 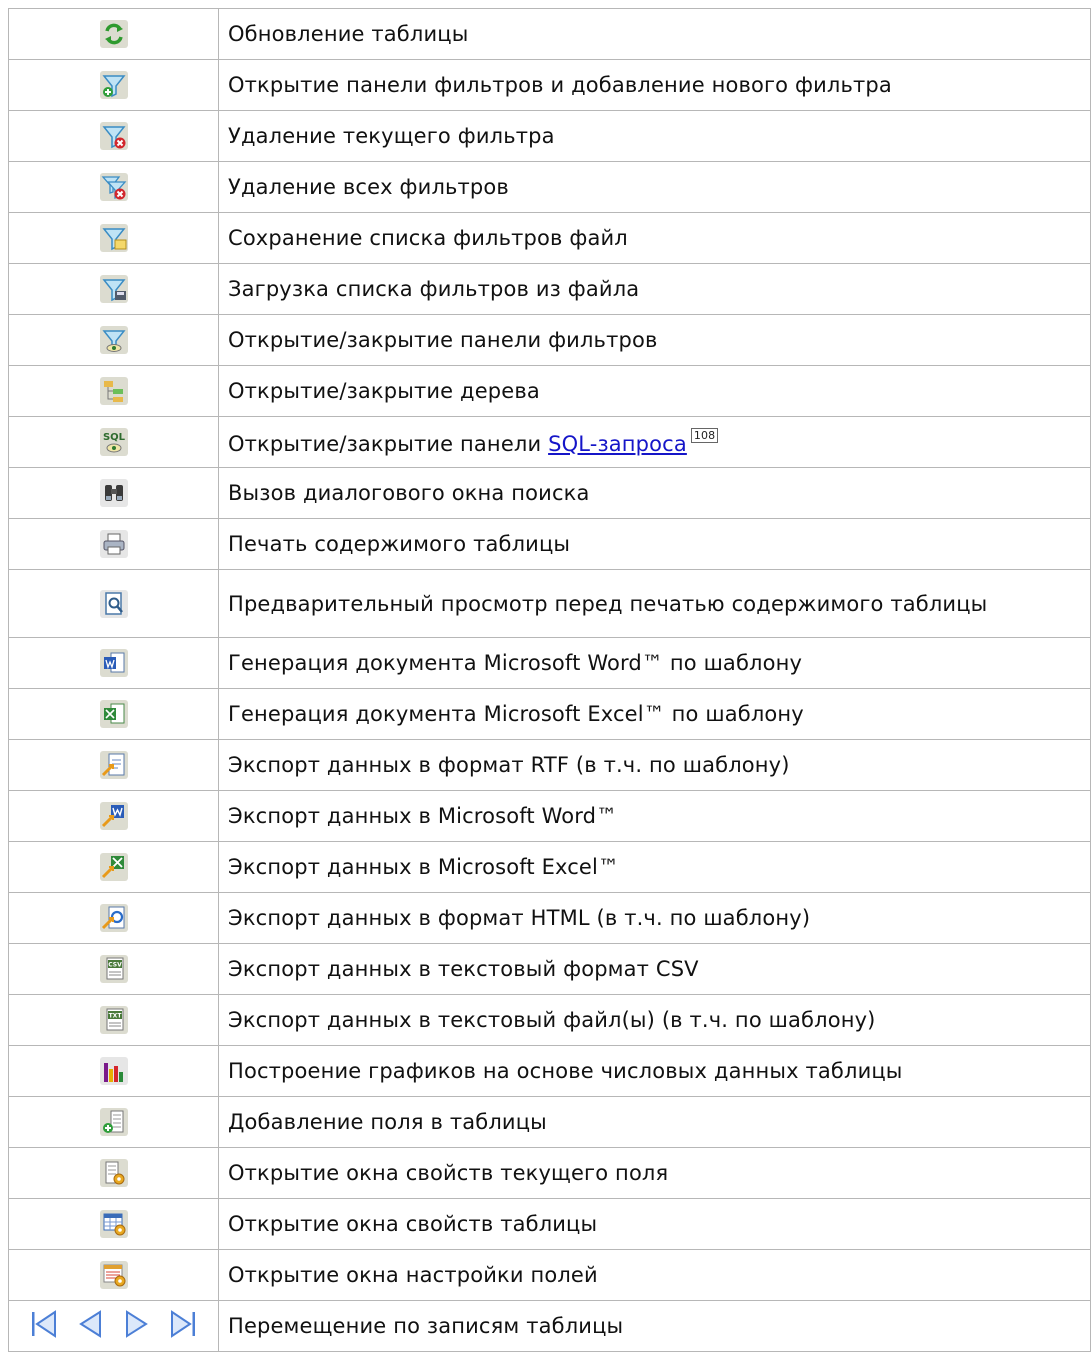 I want to click on table-properties-icon, so click(x=113, y=1224).